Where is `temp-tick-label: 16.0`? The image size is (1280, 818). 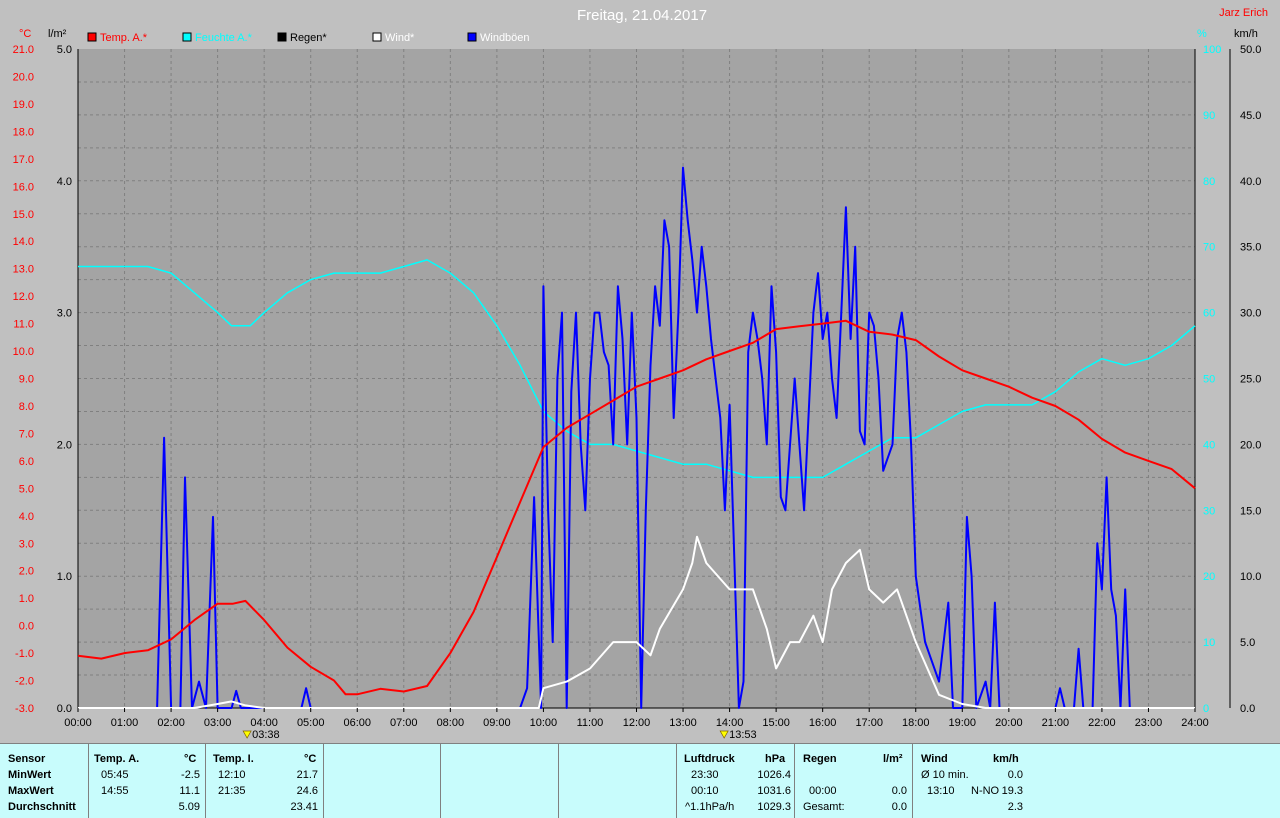 temp-tick-label: 16.0 is located at coordinates (23, 187).